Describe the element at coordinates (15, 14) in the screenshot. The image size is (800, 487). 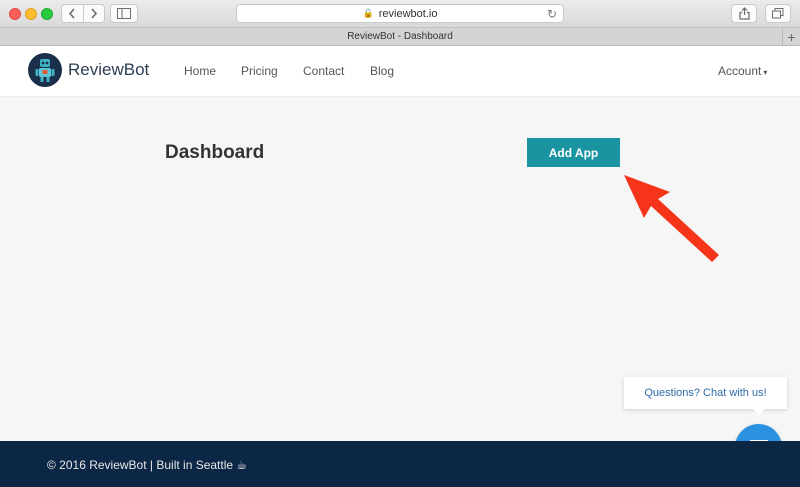
I see `close-window-button` at that location.